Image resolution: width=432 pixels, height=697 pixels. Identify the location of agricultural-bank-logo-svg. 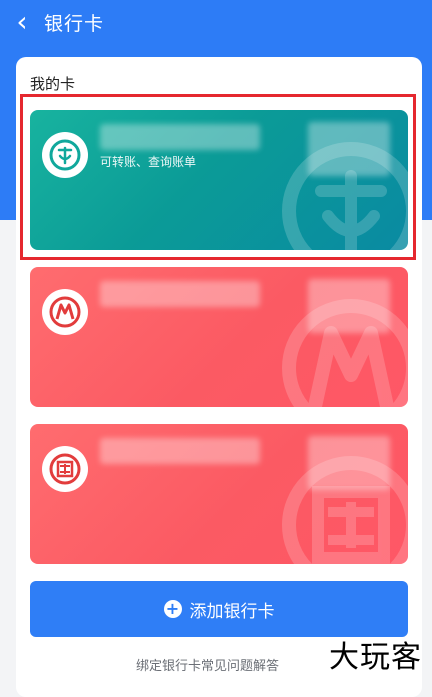
(65, 155).